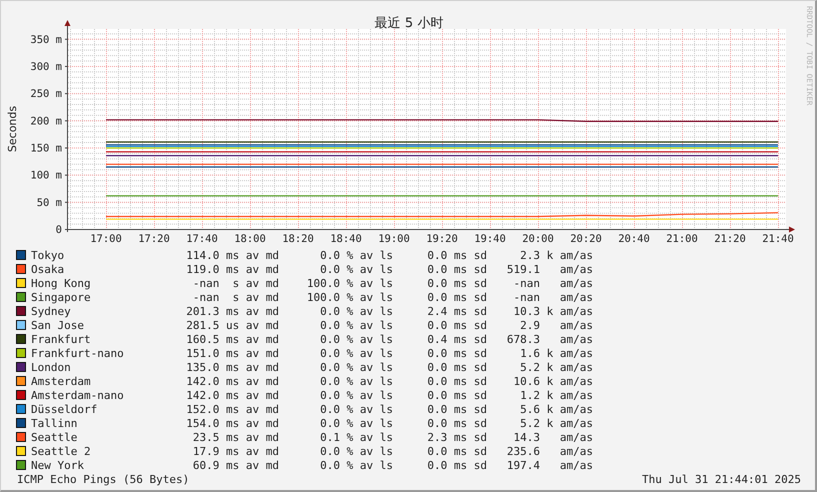 This screenshot has width=817, height=492. I want to click on axis-label: 18:20, so click(298, 239).